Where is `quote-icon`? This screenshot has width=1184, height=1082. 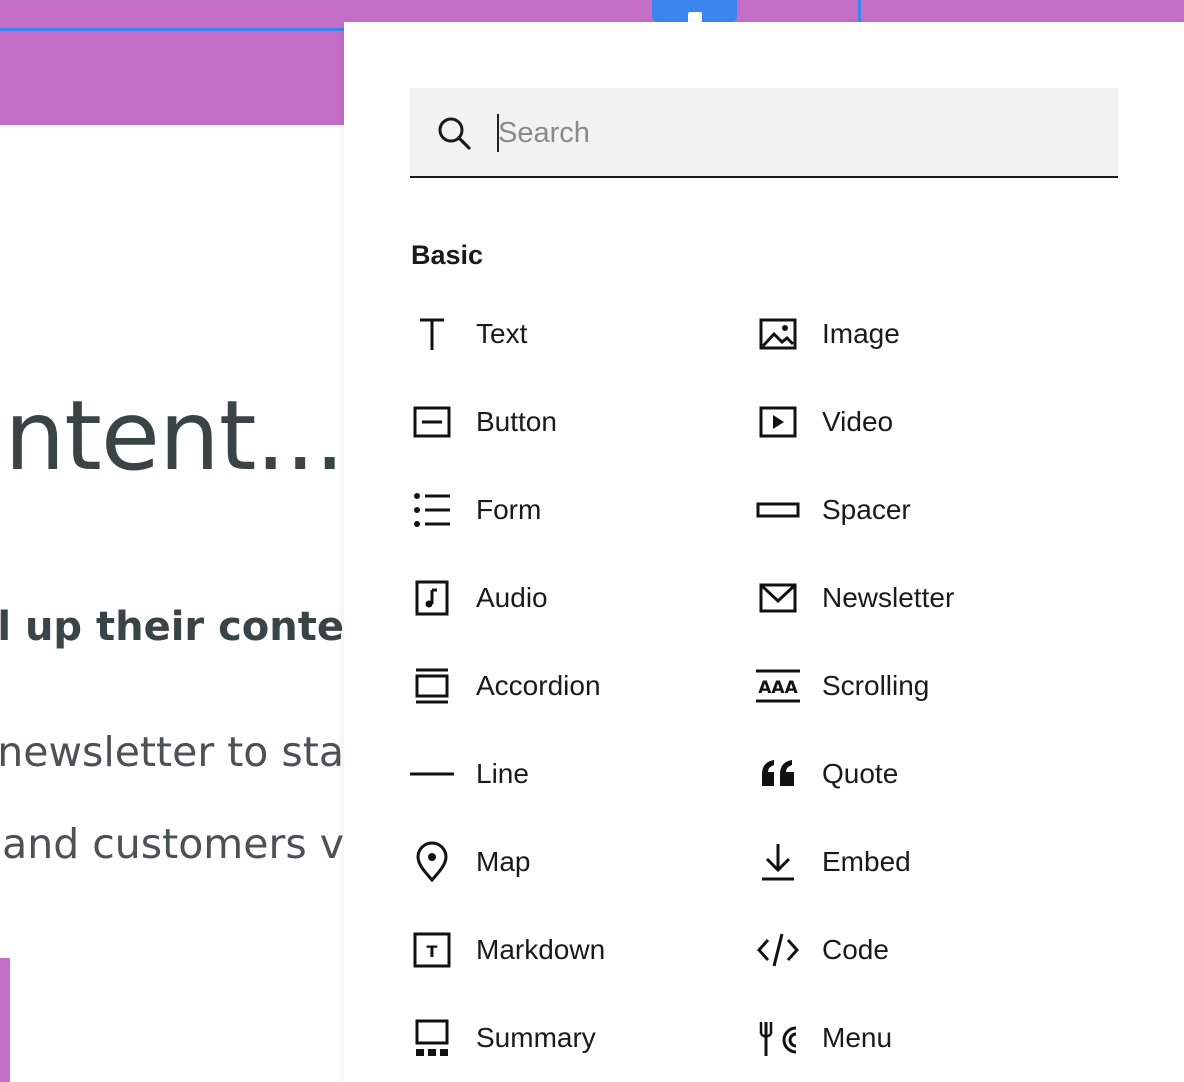 quote-icon is located at coordinates (778, 774).